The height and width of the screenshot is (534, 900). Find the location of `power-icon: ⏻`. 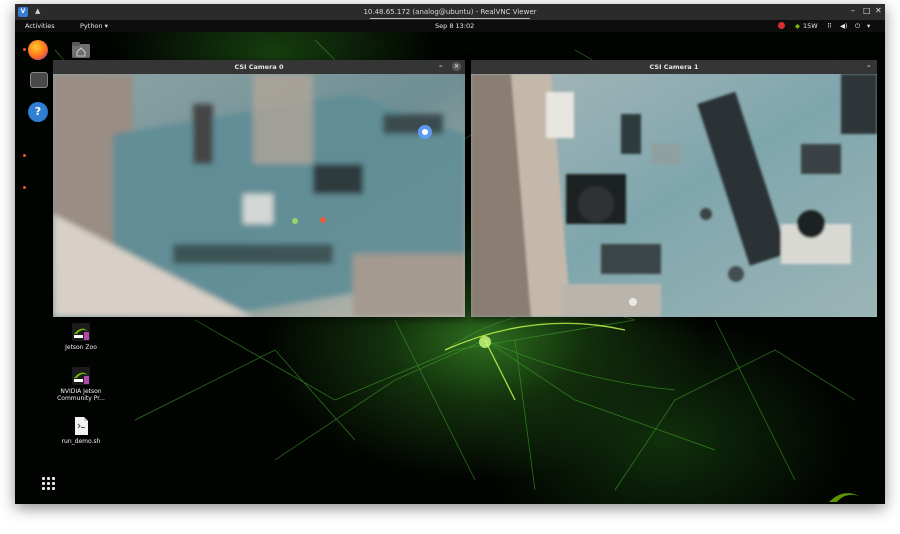

power-icon: ⏻ is located at coordinates (857, 26).